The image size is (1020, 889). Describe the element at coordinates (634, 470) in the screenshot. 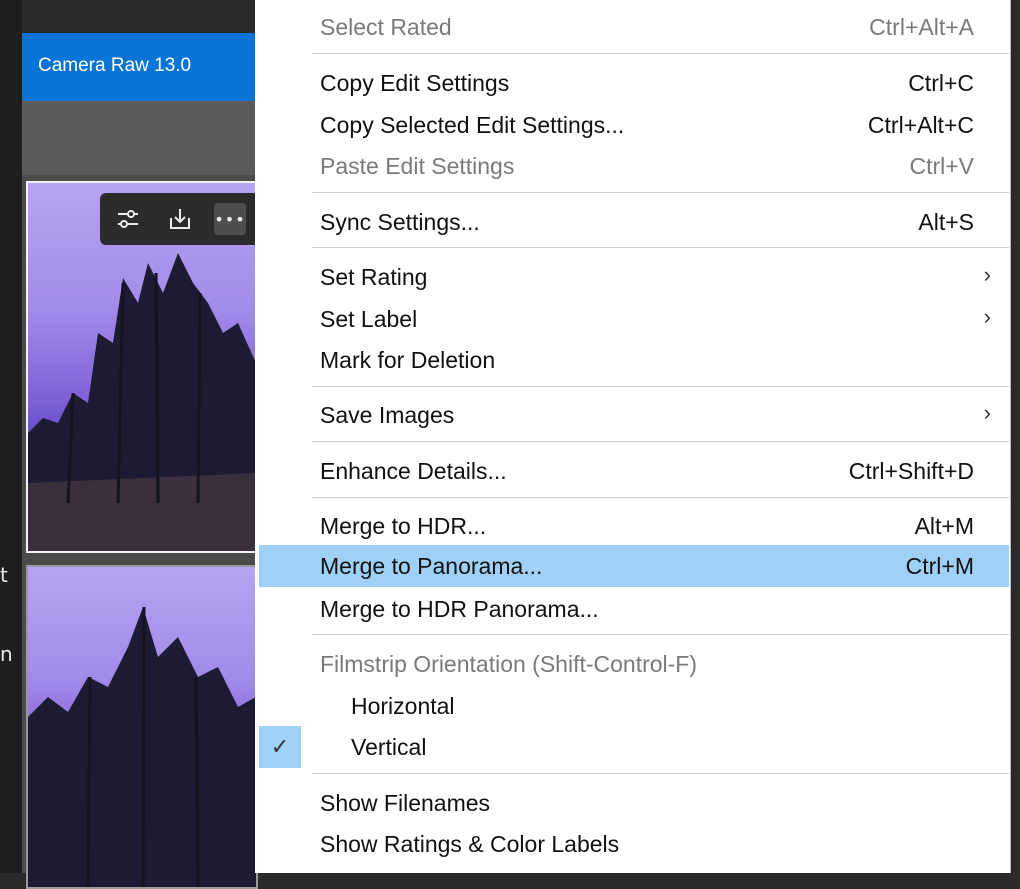

I see `menu-item-enhance-details: Enhance Details... Ctrl+Shift+D` at that location.